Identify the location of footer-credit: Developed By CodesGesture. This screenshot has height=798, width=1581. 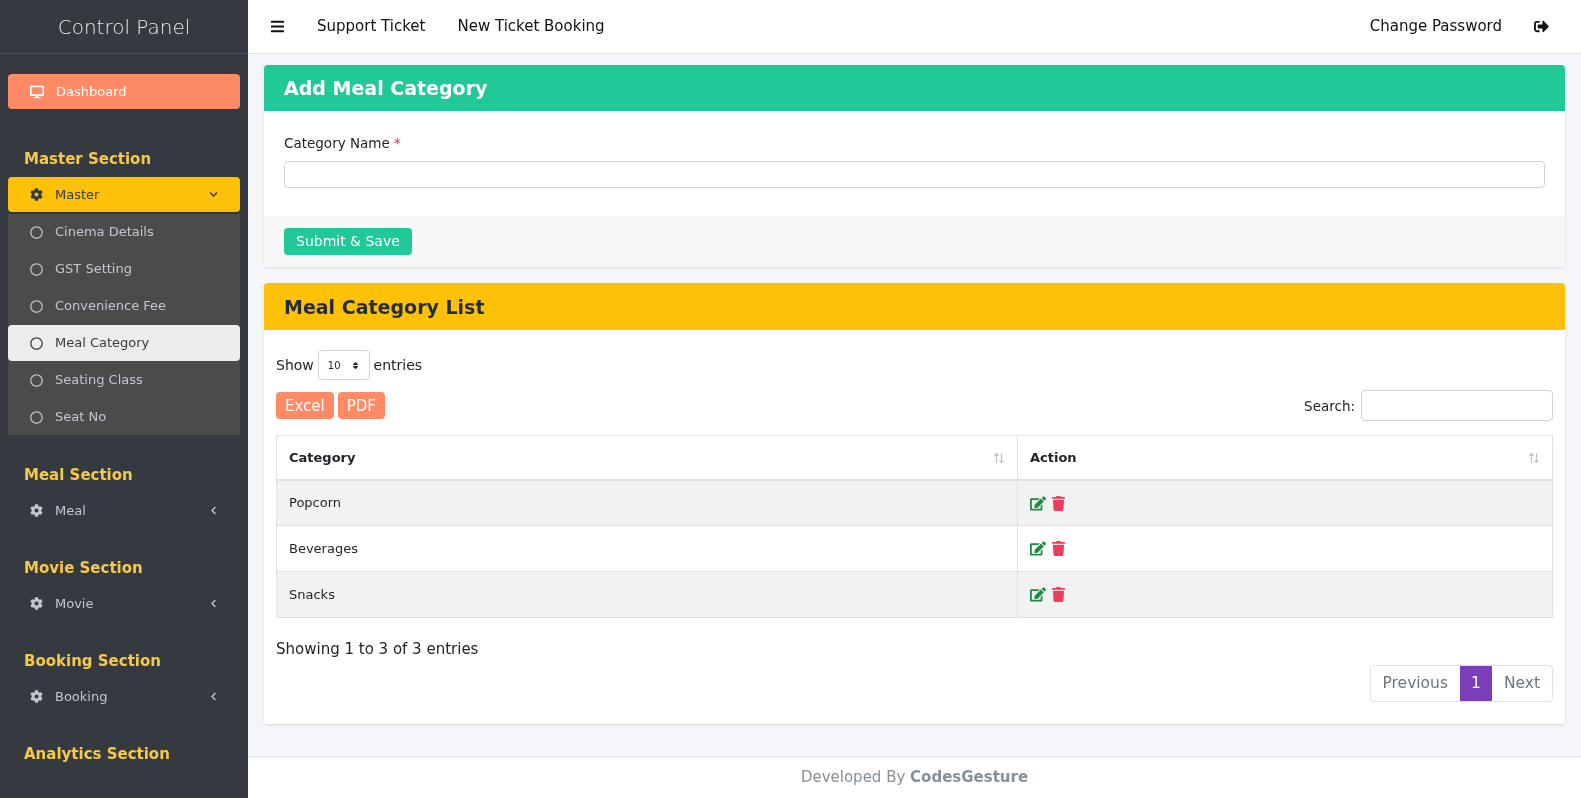
(914, 778).